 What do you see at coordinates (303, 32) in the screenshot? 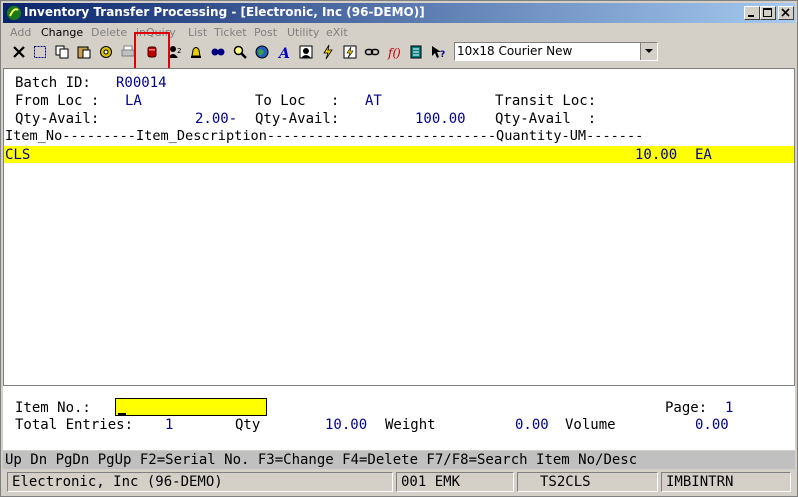
I see `menu-utility: Utility` at bounding box center [303, 32].